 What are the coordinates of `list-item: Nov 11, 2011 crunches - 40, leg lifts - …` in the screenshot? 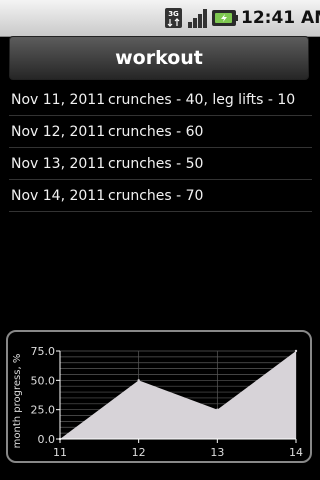 It's located at (160, 100).